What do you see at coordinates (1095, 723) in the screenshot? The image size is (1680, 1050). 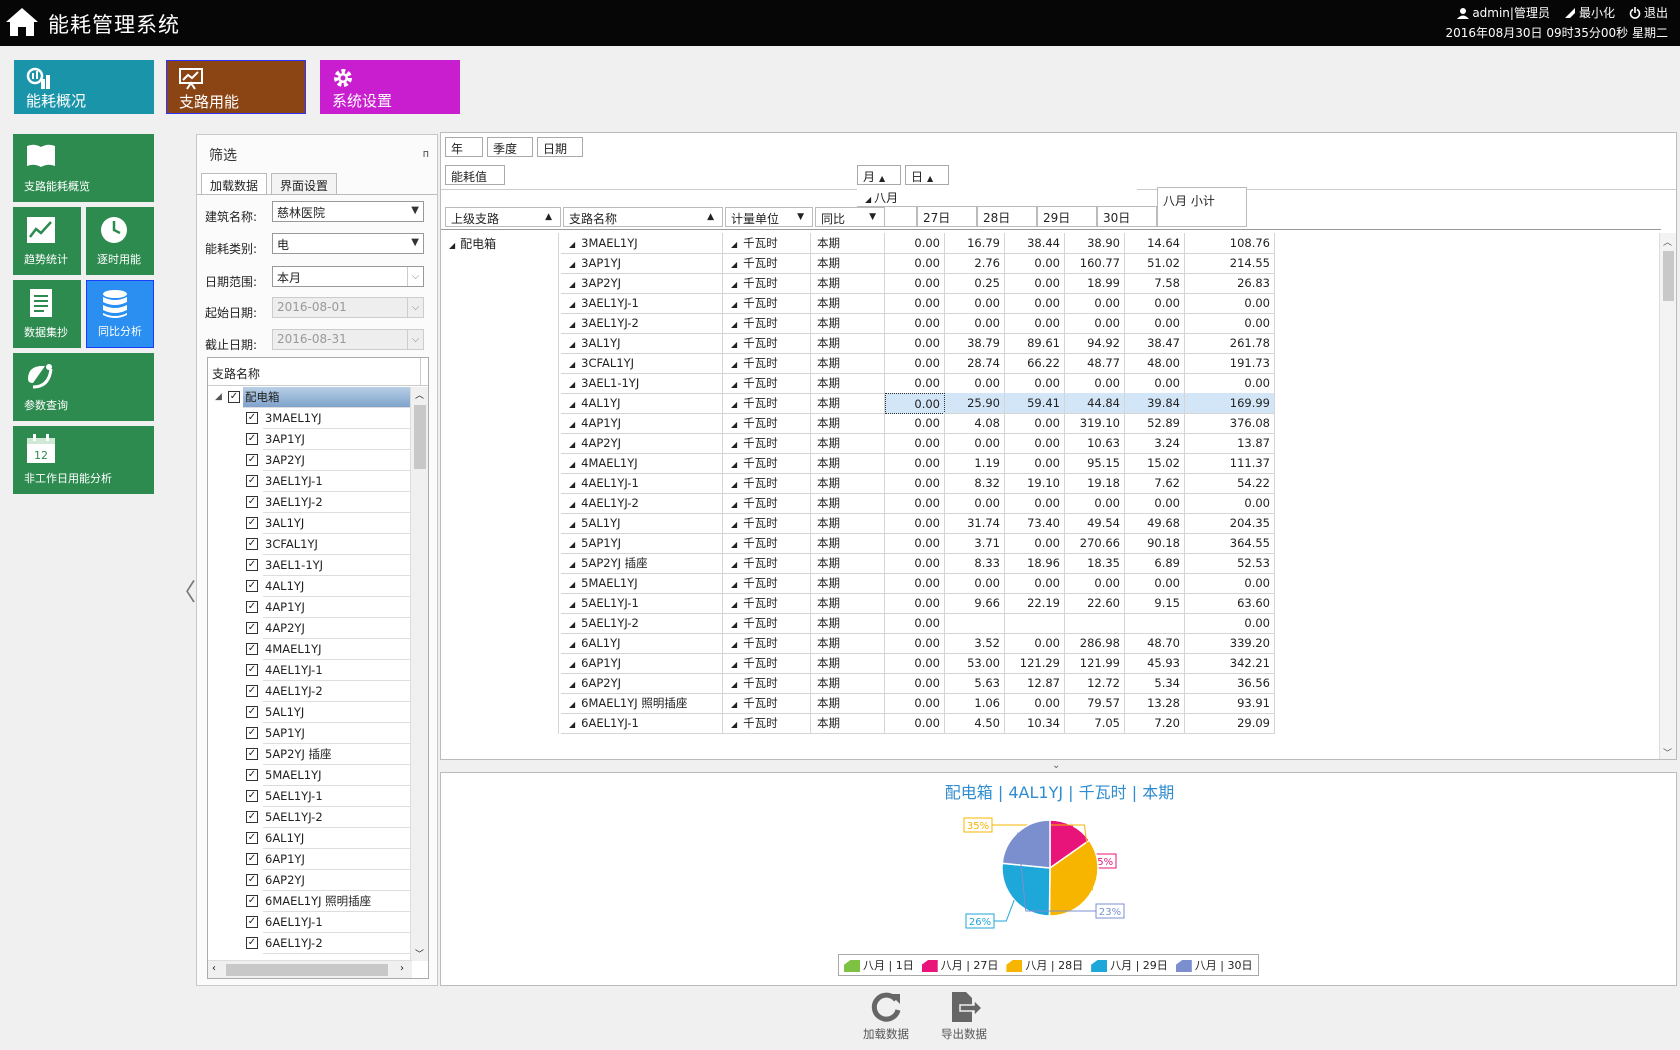 I see `value-cell: 7.05` at bounding box center [1095, 723].